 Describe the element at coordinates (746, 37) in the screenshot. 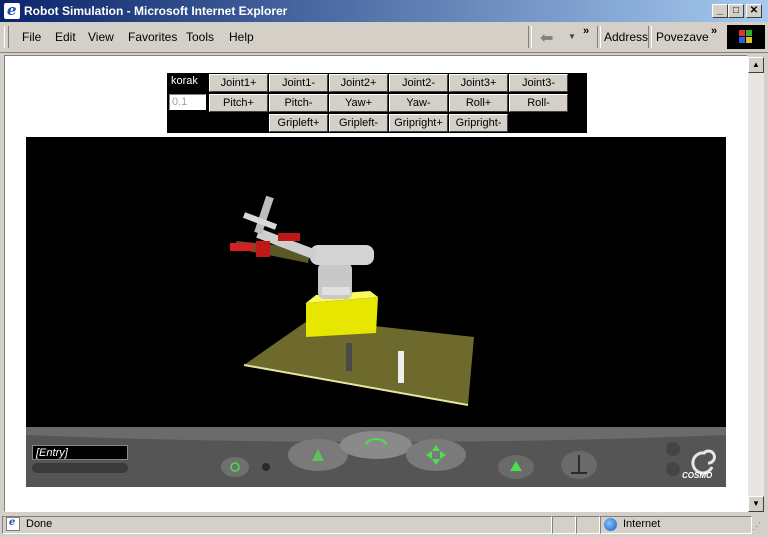

I see `windows-logo-icon` at that location.